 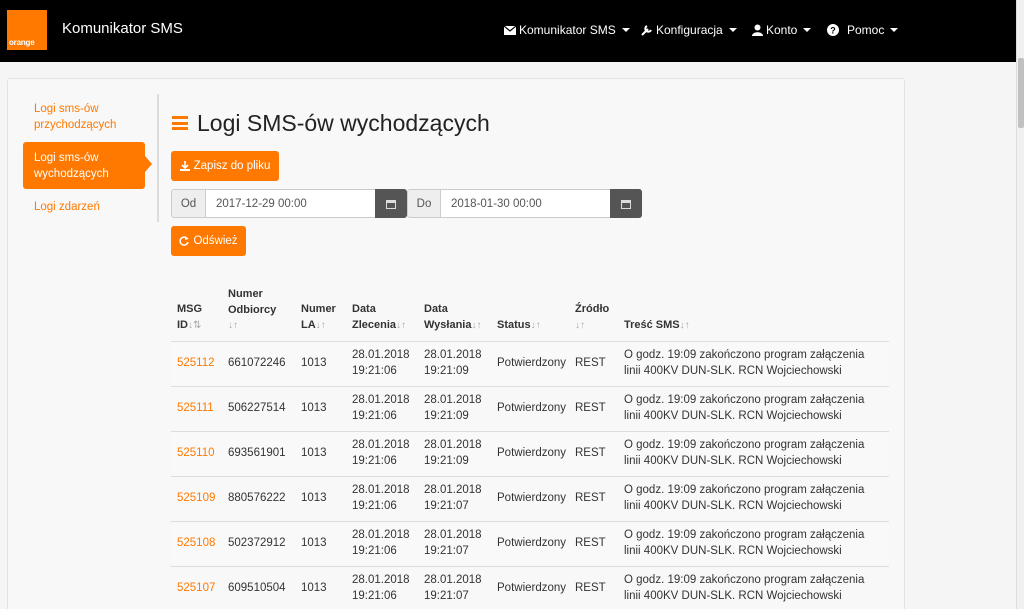 I want to click on nav-label: Komunikator SMS, so click(x=567, y=30).